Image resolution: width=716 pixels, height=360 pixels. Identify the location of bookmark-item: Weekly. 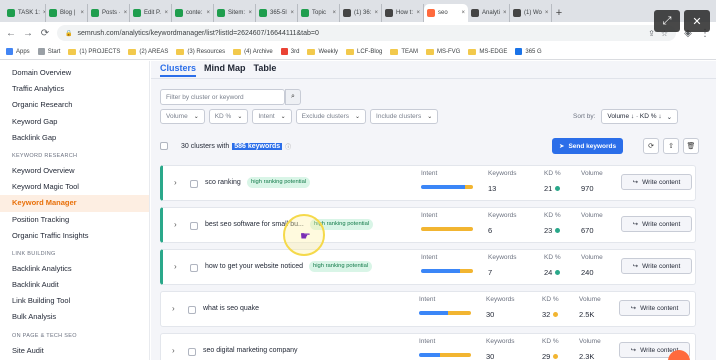
(322, 51).